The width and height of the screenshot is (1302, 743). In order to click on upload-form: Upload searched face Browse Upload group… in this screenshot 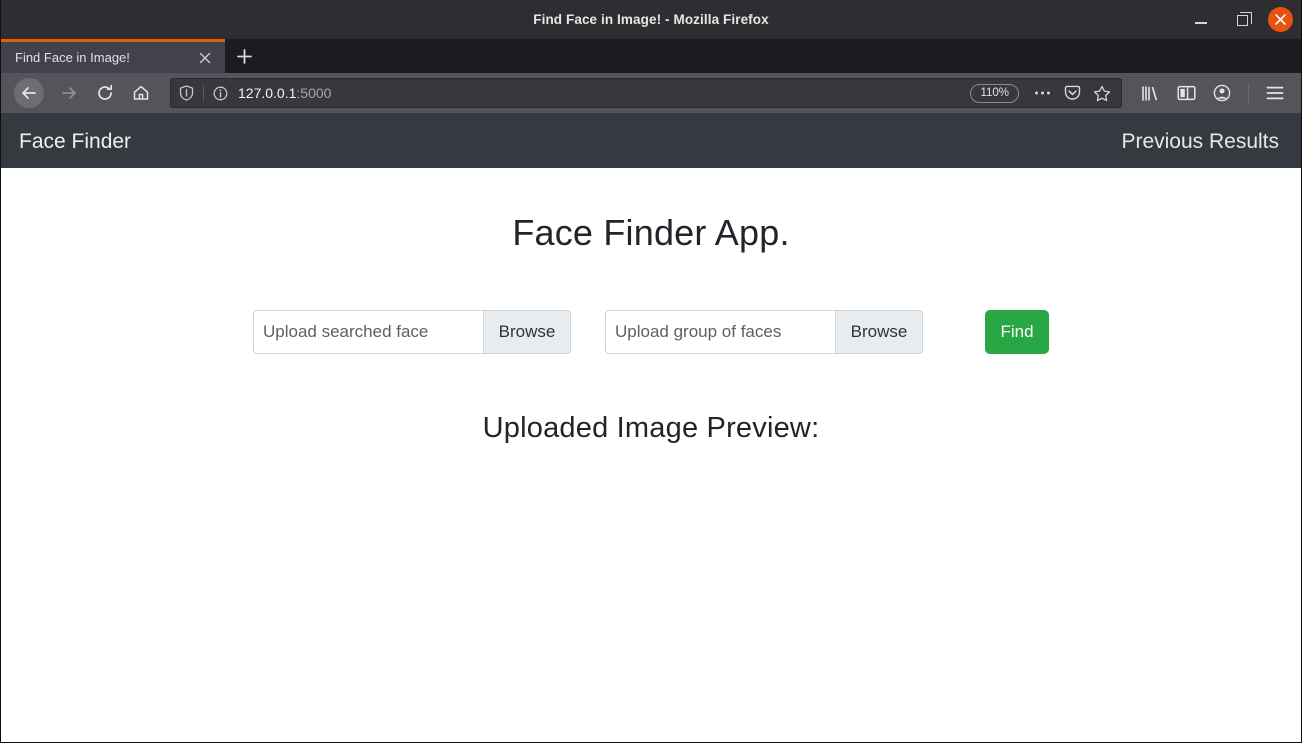, I will do `click(651, 332)`.